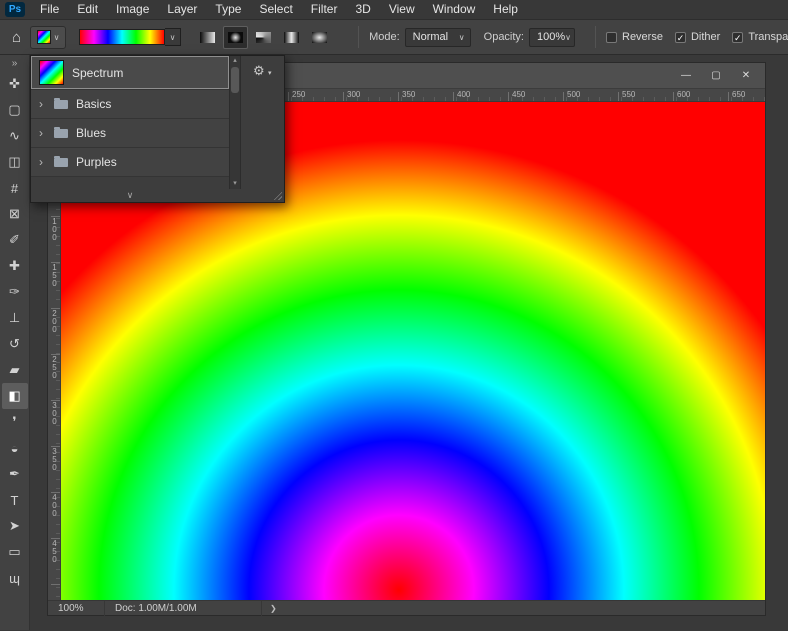 The image size is (788, 631). What do you see at coordinates (402, 9) in the screenshot?
I see `menu-view: View` at bounding box center [402, 9].